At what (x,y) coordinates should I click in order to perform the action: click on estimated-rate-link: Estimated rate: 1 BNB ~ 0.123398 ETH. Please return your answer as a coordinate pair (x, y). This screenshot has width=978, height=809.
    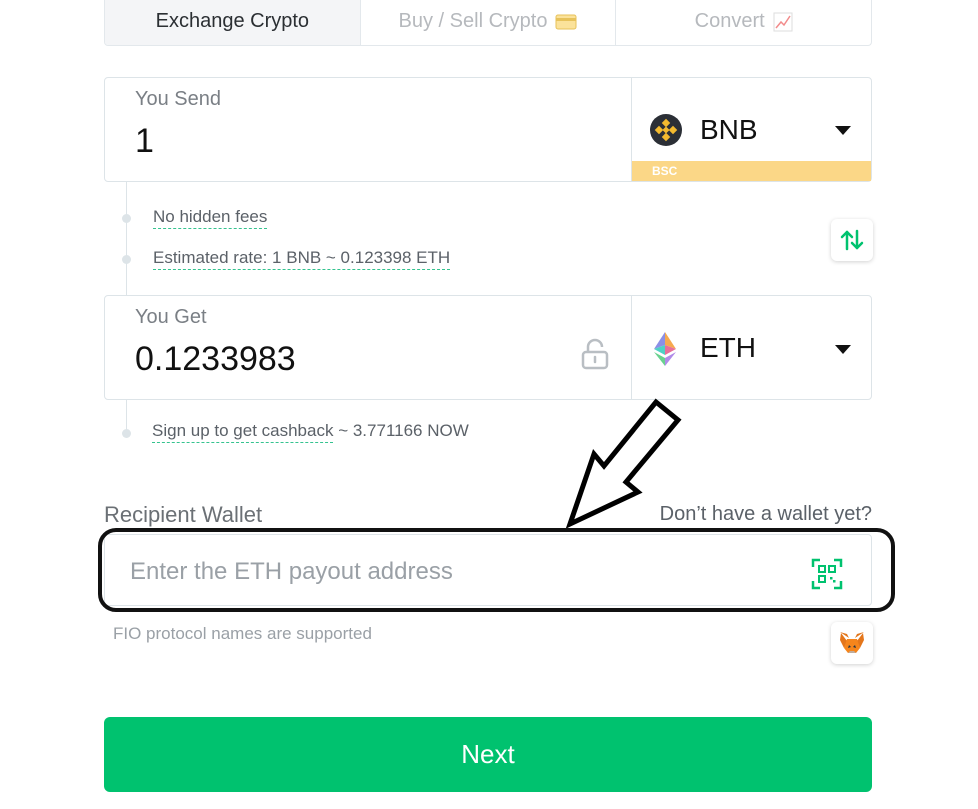
    Looking at the image, I should click on (302, 259).